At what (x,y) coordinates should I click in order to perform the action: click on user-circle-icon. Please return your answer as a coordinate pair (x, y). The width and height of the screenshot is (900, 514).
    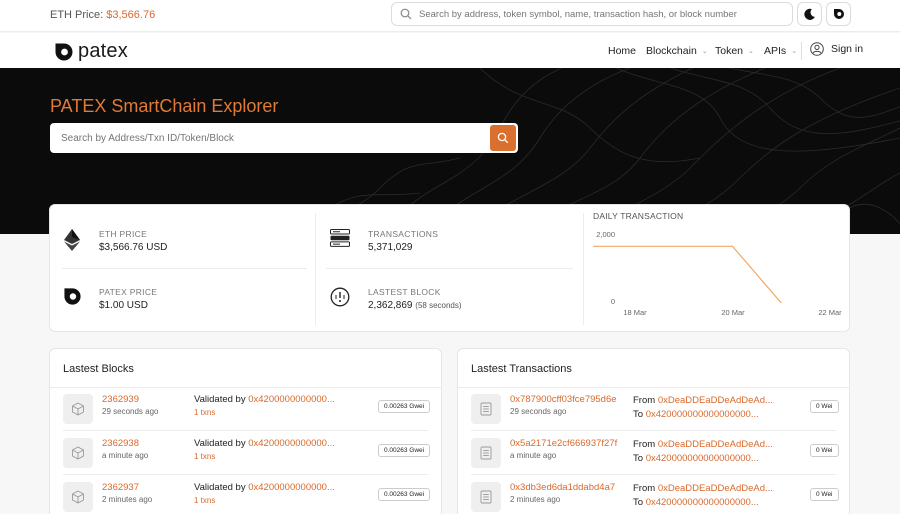
    Looking at the image, I should click on (817, 49).